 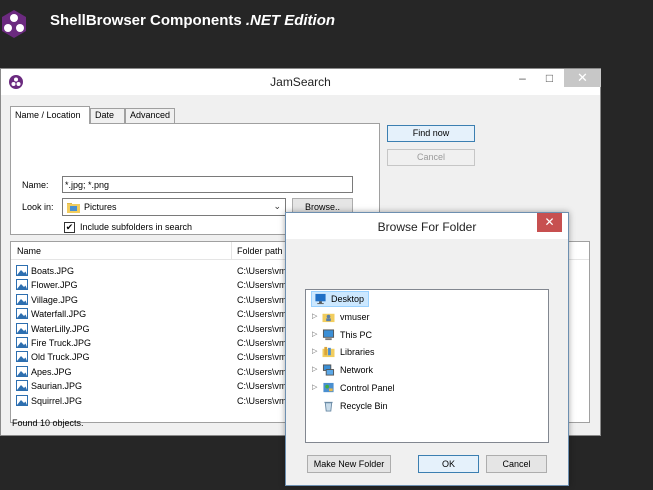 I want to click on lookin-label: Look in:, so click(x=38, y=207).